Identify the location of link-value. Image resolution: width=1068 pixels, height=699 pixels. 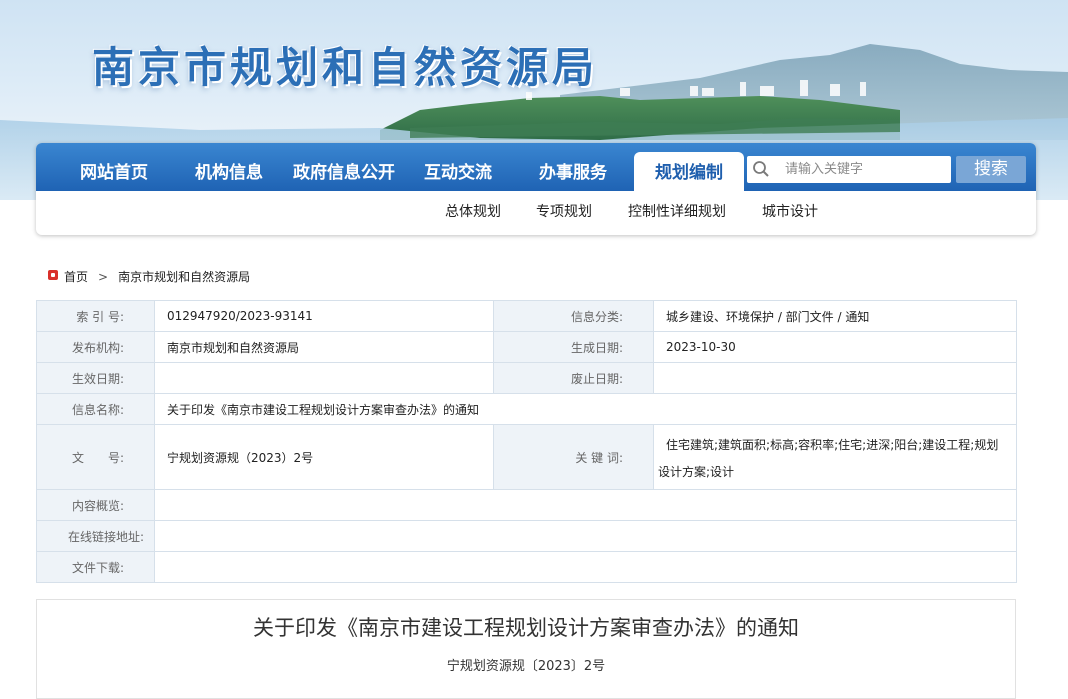
(585, 536).